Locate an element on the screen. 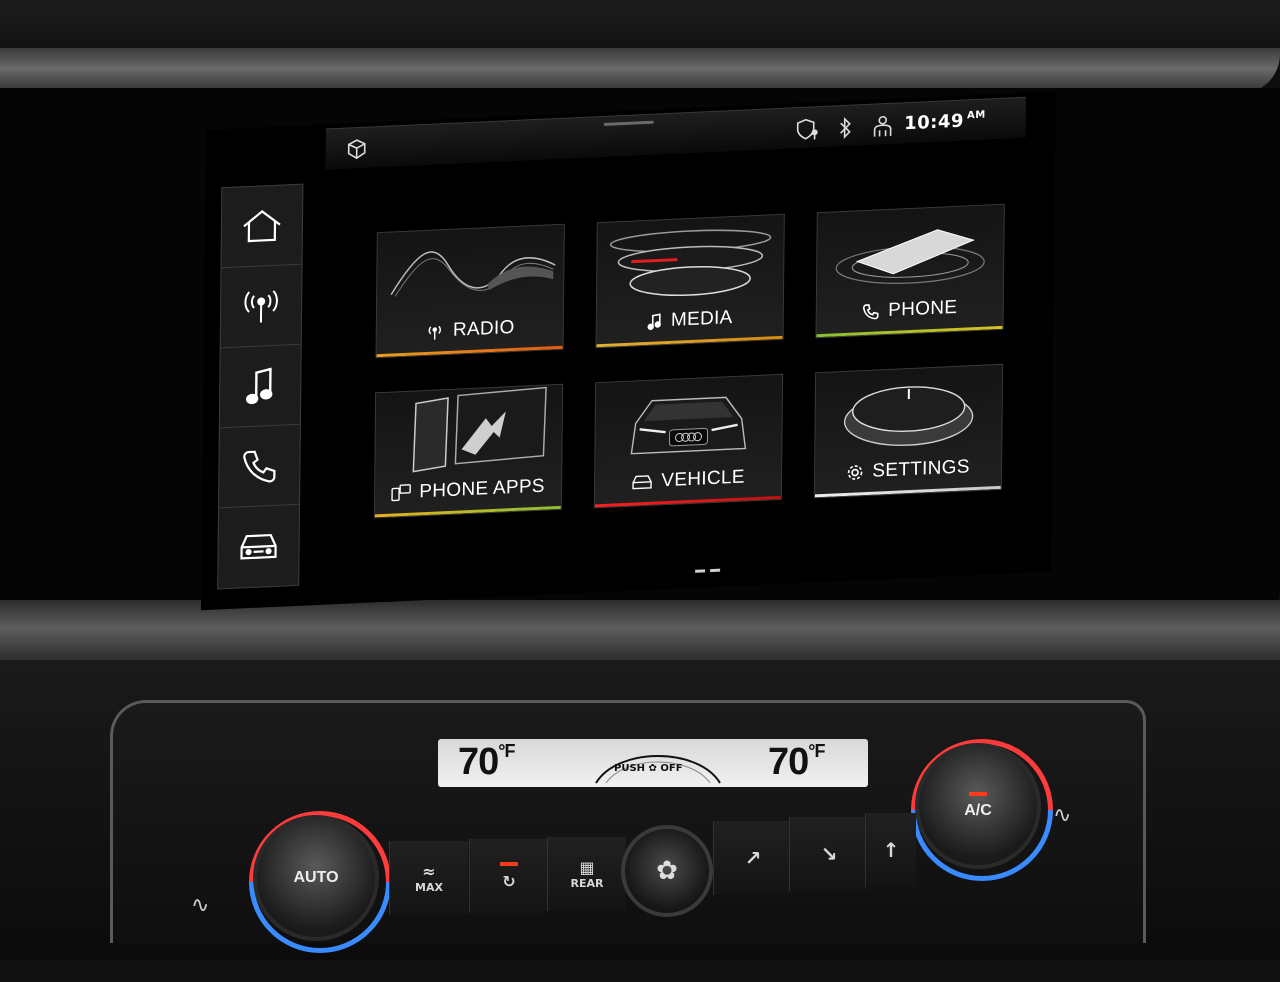  right-temp-value: 70 is located at coordinates (788, 762).